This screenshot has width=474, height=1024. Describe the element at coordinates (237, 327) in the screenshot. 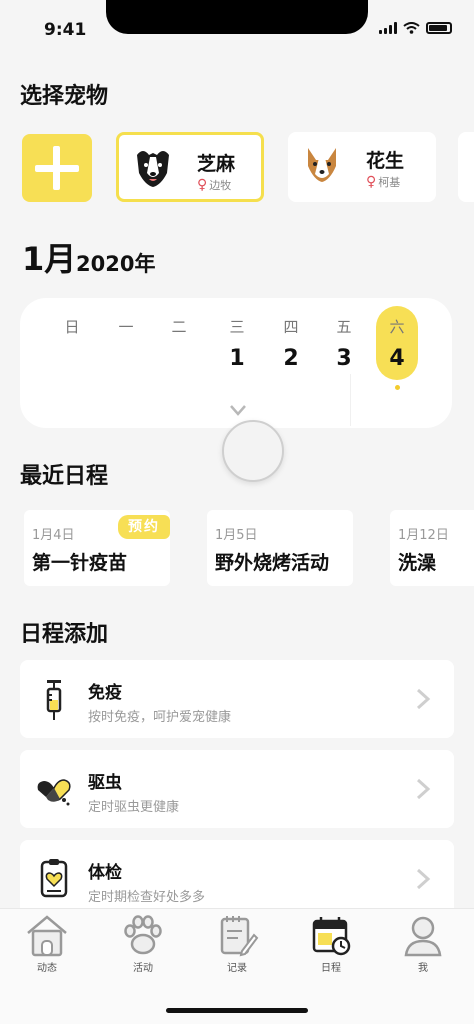

I see `weekday-wed: 三` at that location.